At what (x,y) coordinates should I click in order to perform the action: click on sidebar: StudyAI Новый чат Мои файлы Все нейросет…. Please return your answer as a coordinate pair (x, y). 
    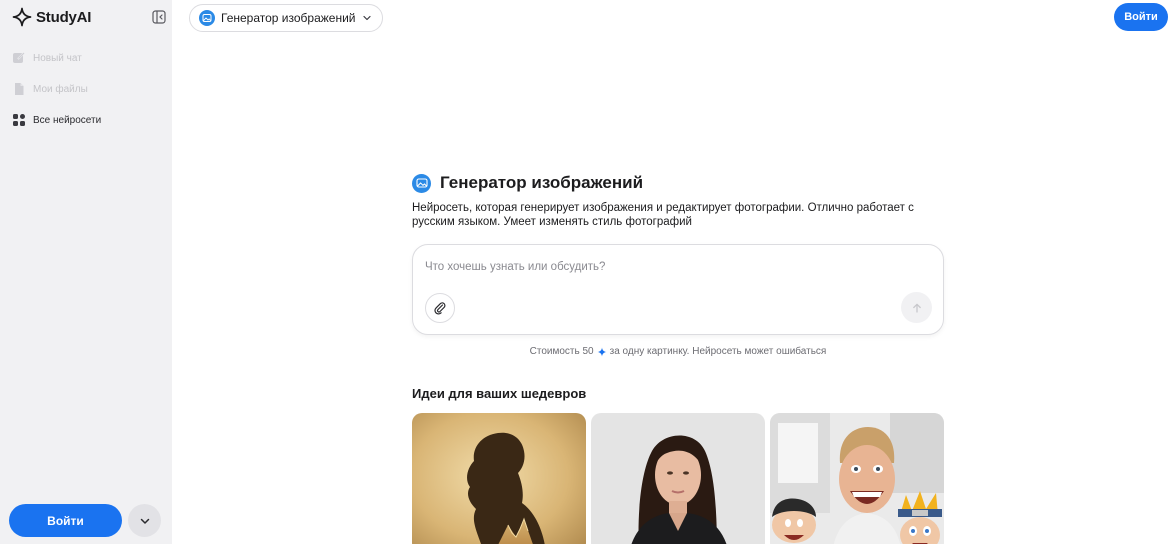
    Looking at the image, I should click on (86, 272).